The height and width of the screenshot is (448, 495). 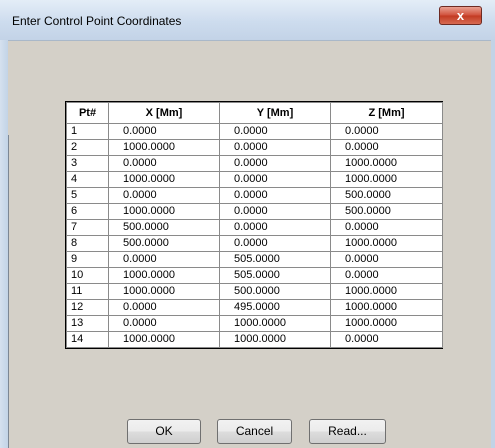 I want to click on ok-button: OK, so click(x=164, y=431).